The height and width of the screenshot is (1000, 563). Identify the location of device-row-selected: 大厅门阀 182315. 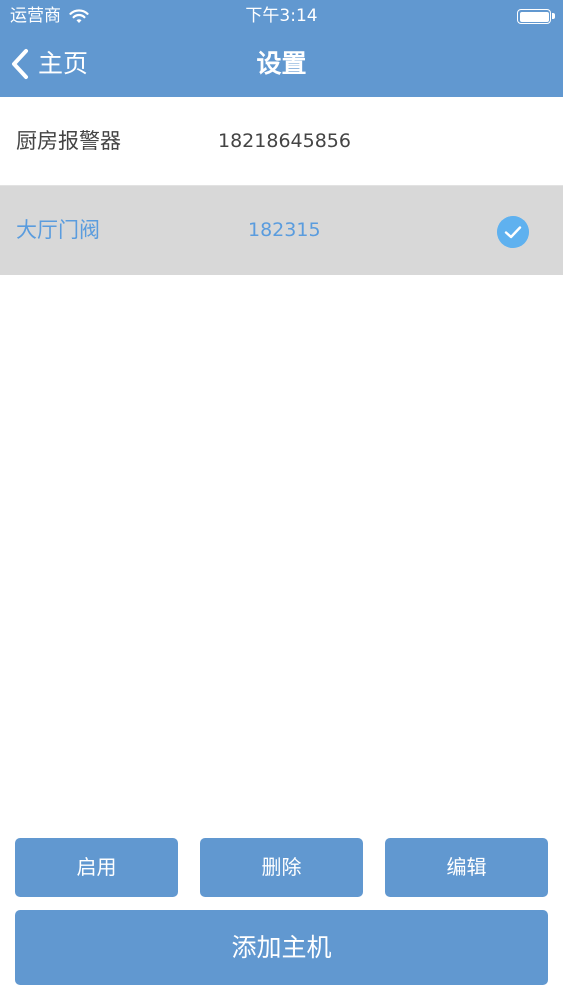
(281, 230).